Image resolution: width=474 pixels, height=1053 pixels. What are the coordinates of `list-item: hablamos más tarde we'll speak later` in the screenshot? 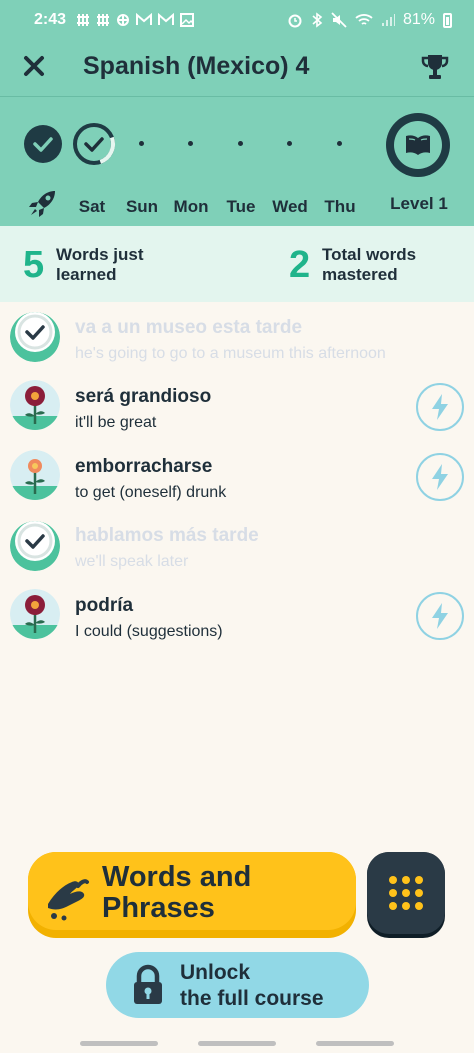 It's located at (237, 555).